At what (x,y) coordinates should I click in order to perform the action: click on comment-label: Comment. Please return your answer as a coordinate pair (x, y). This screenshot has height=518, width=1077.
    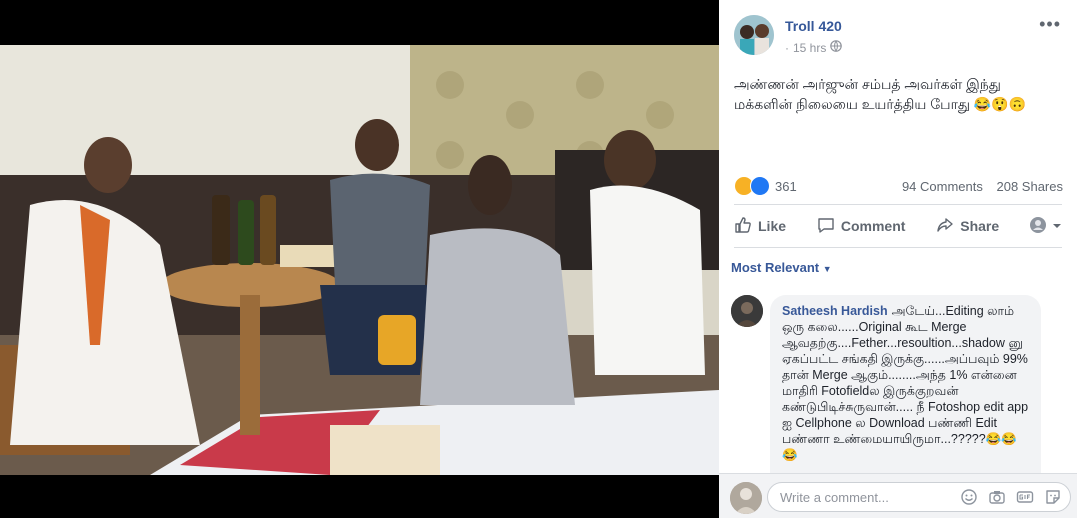
    Looking at the image, I should click on (873, 226).